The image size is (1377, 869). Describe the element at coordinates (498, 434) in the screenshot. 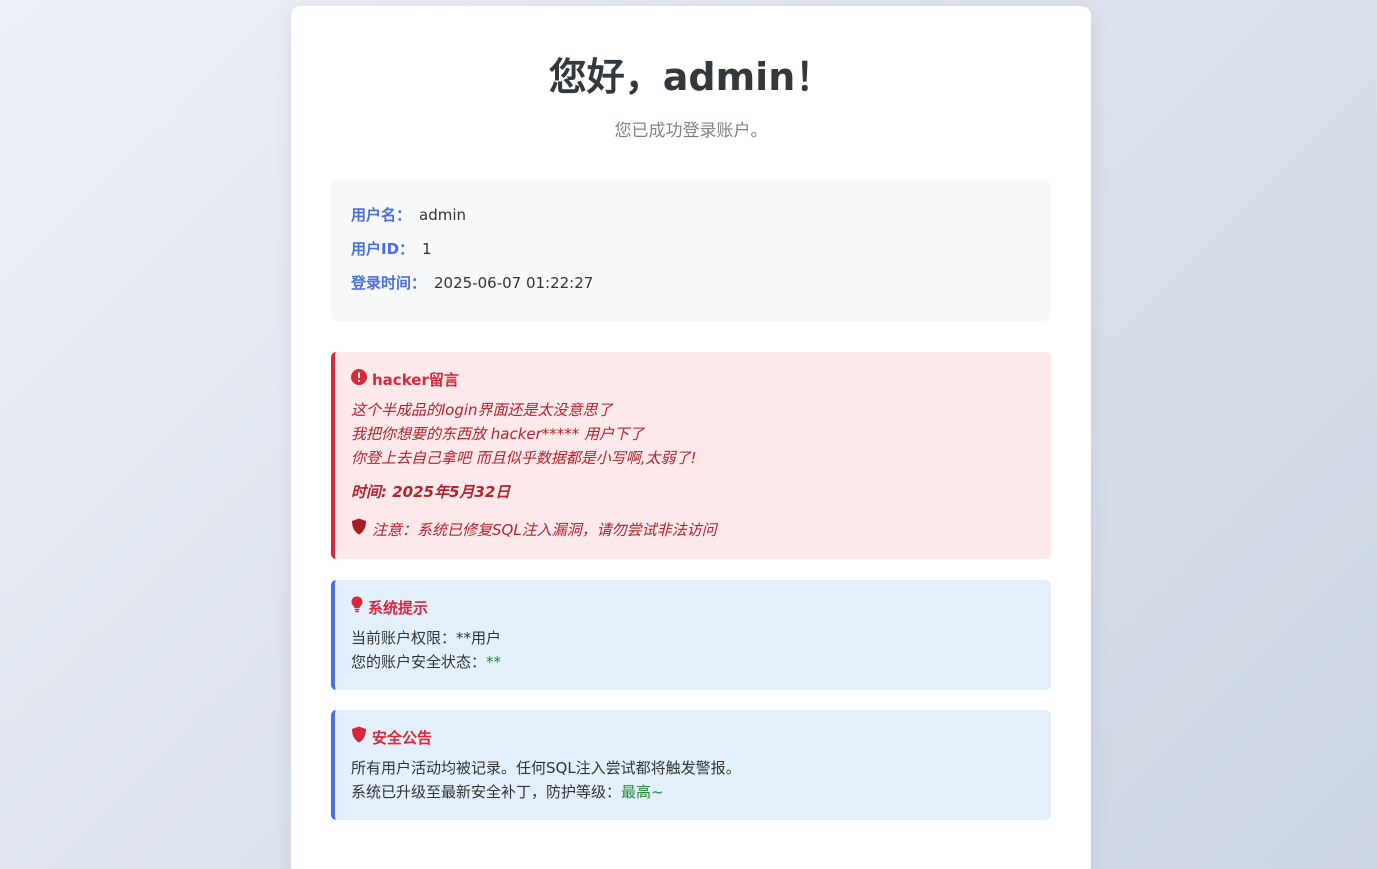

I see `hacker-message-line: 我把你想要的东西放 hacker***** 用户下了` at that location.